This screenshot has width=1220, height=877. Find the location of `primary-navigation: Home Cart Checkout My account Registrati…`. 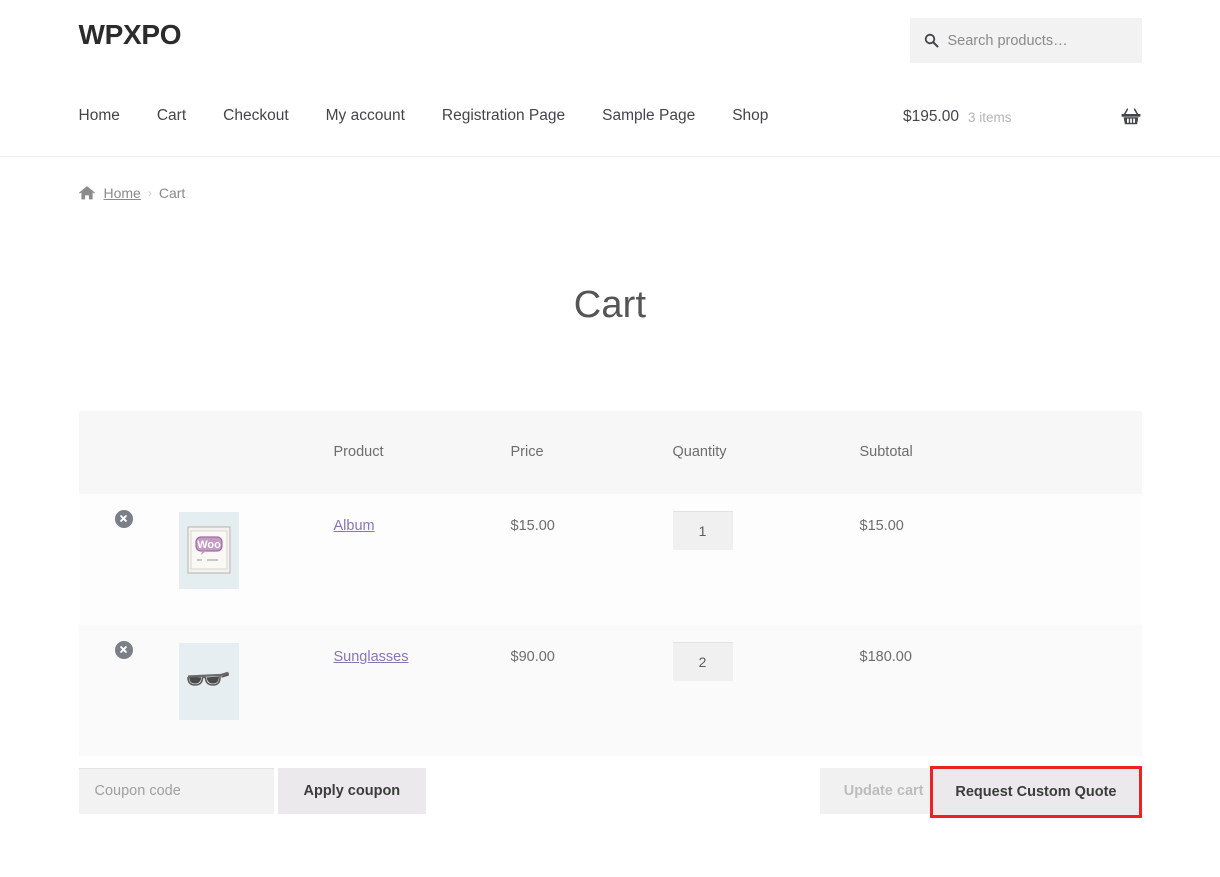

primary-navigation: Home Cart Checkout My account Registrati… is located at coordinates (424, 116).